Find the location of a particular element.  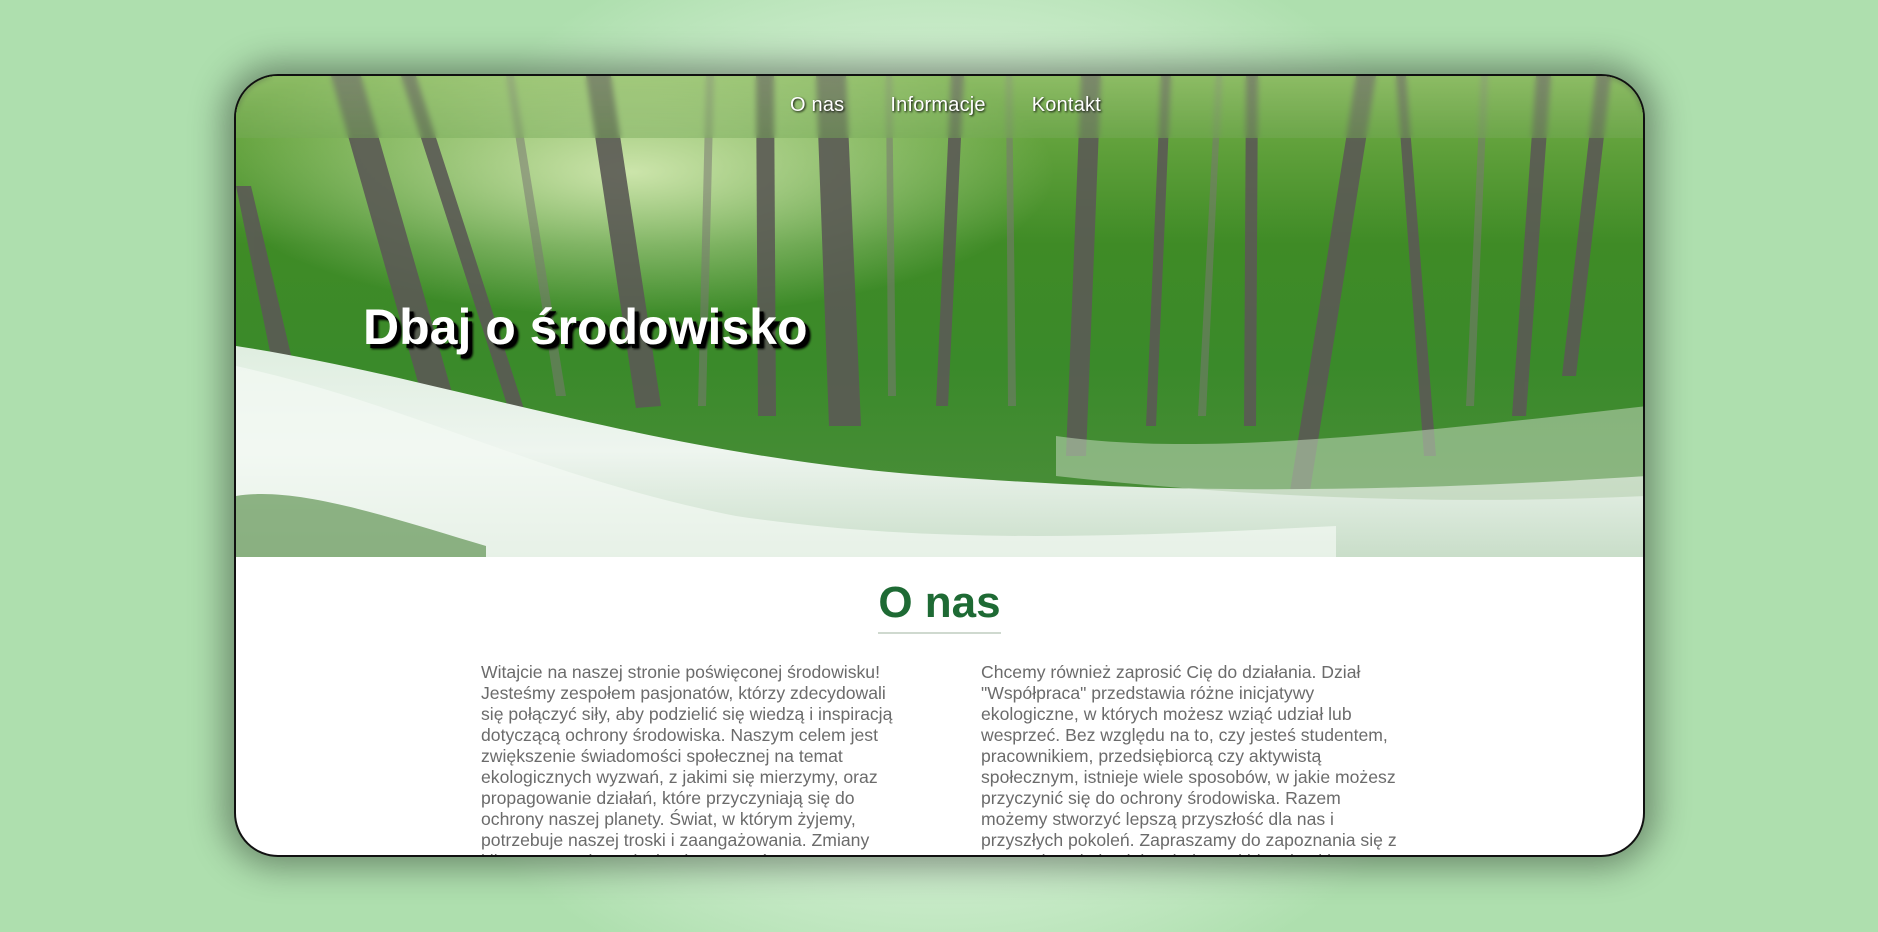

about-heading: O nas is located at coordinates (939, 606).